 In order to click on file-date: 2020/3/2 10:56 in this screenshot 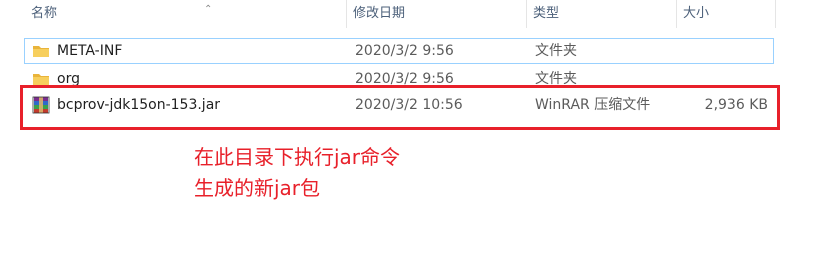, I will do `click(409, 105)`.